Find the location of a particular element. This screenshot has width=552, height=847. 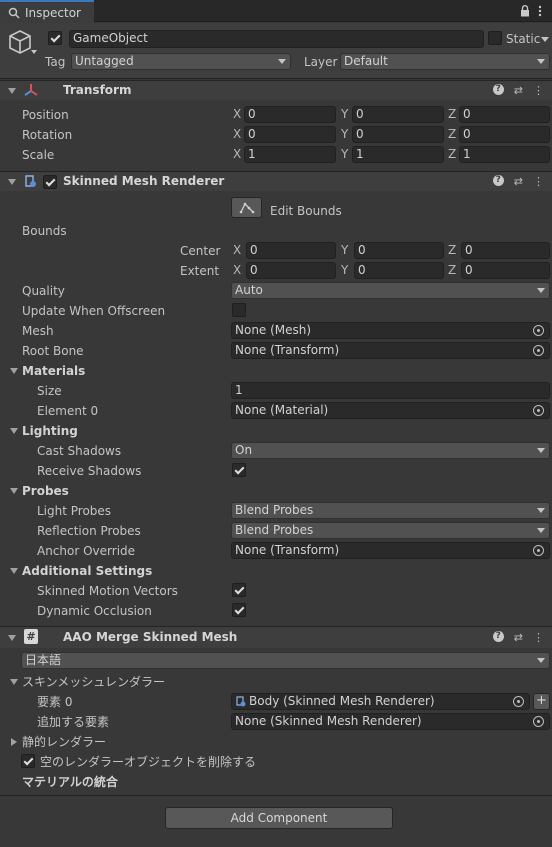

reflection-probes-dropdown: Blend Probes is located at coordinates (390, 530).